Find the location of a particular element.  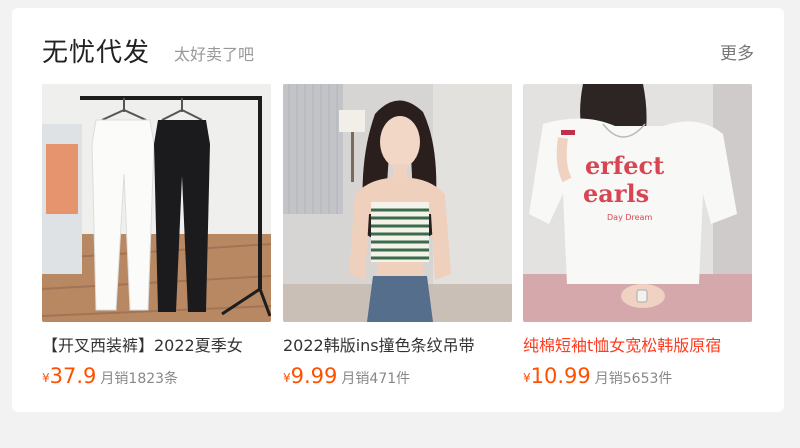

product-name: 2022韩版ins撞色条纹吊带 is located at coordinates (397, 344).